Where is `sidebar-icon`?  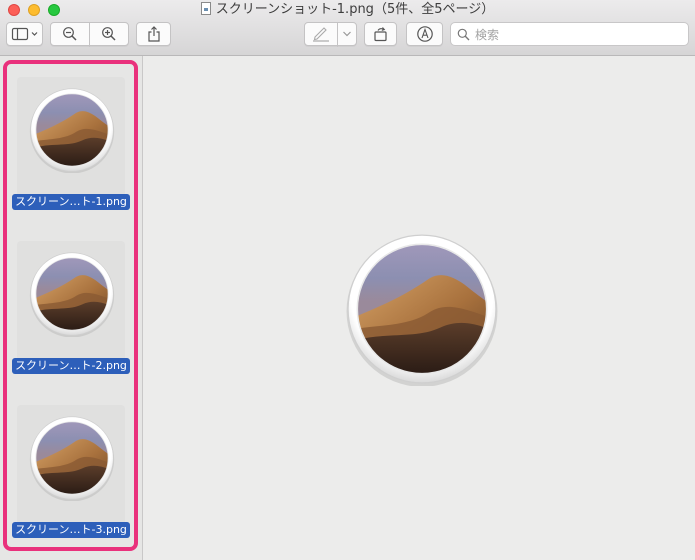
sidebar-icon is located at coordinates (24, 34).